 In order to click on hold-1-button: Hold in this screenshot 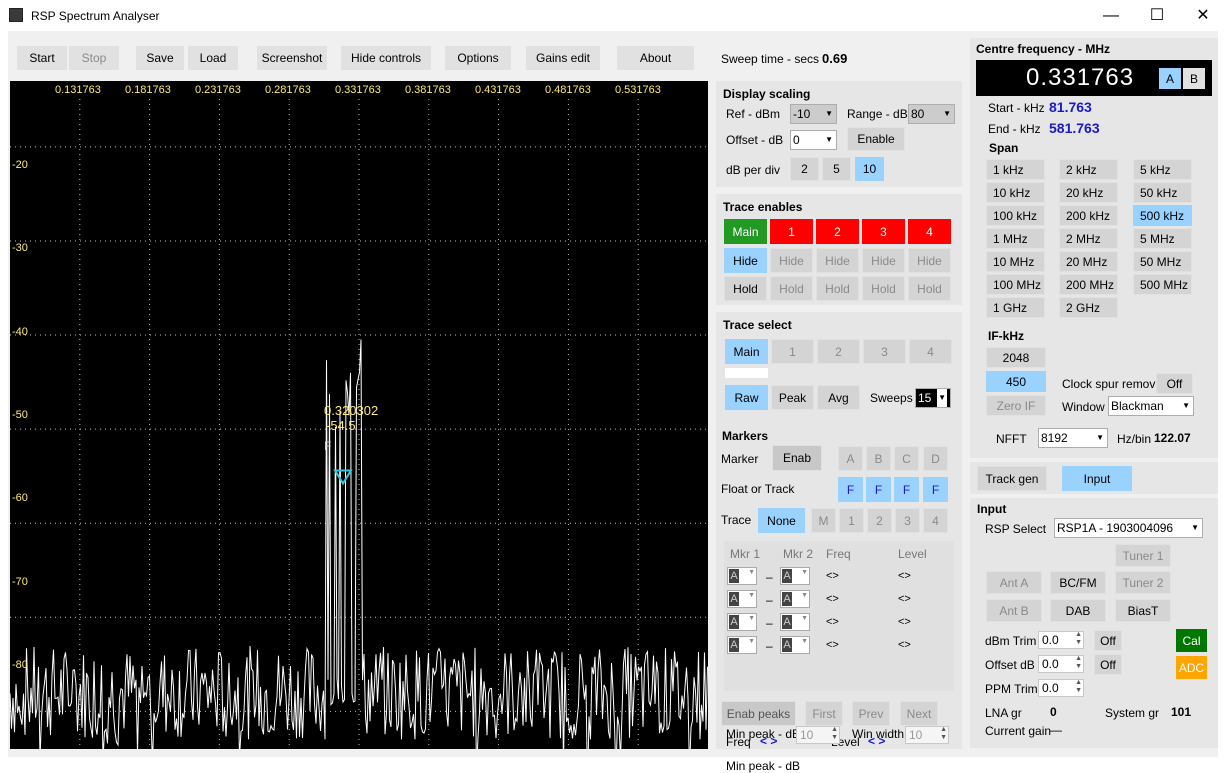, I will do `click(791, 288)`.